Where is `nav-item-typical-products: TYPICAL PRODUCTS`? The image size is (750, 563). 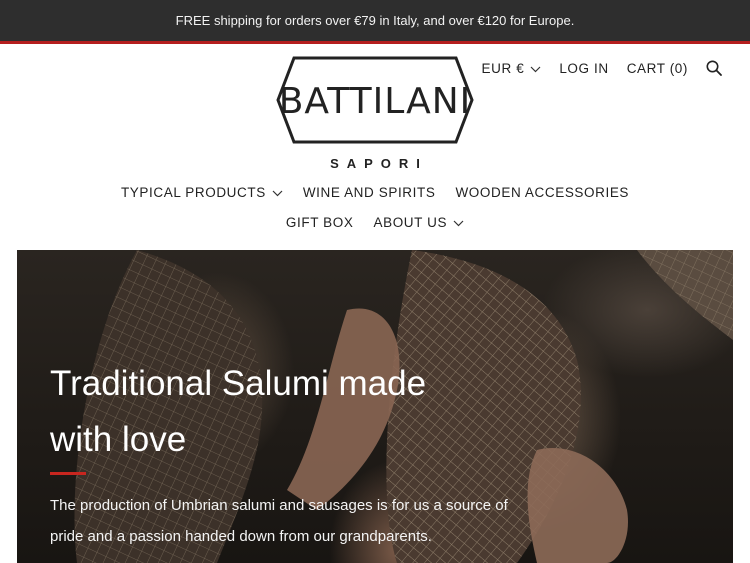 nav-item-typical-products: TYPICAL PRODUCTS is located at coordinates (202, 192).